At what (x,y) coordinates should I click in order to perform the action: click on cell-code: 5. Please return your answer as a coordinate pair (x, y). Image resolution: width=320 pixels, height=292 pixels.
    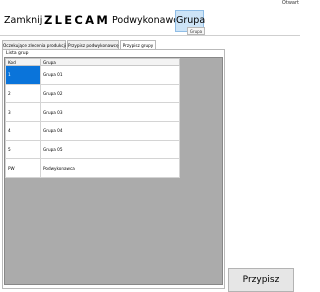
    Looking at the image, I should click on (23, 149).